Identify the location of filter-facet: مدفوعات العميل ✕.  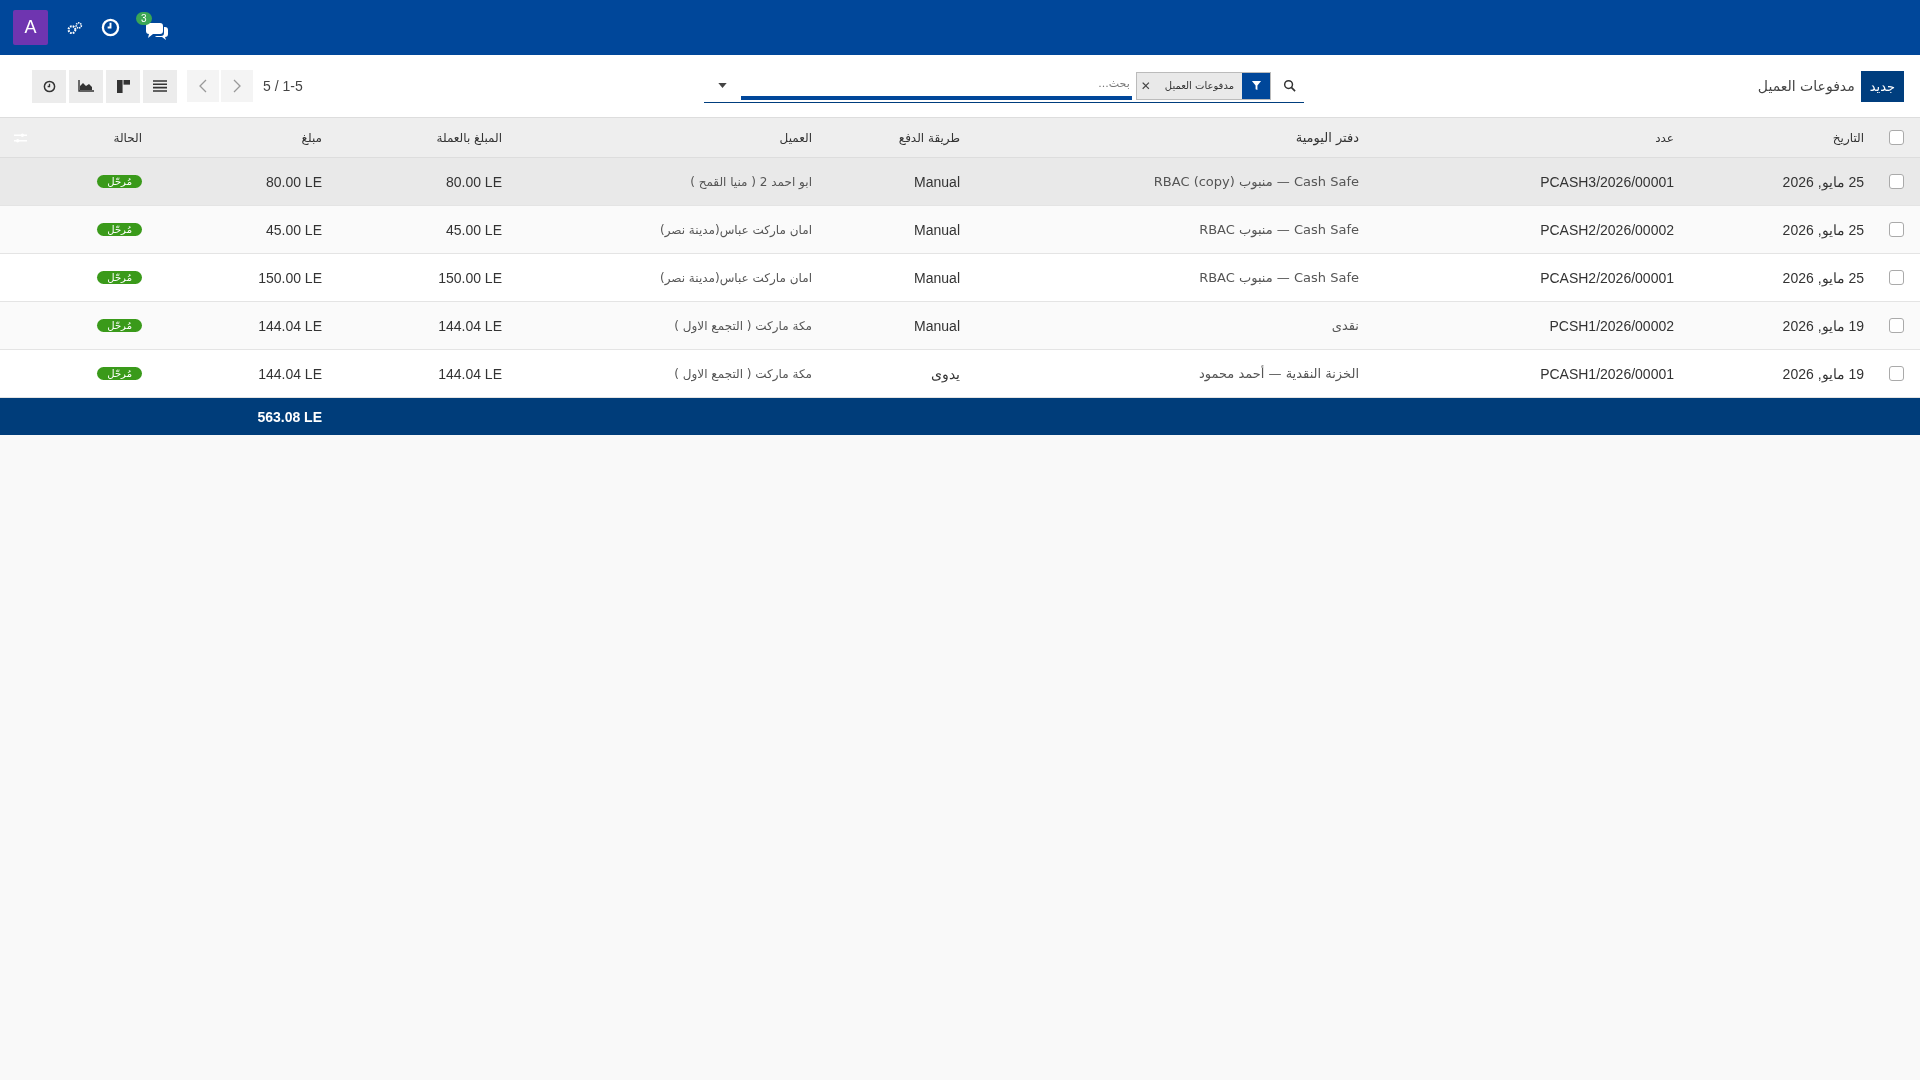
(1203, 85).